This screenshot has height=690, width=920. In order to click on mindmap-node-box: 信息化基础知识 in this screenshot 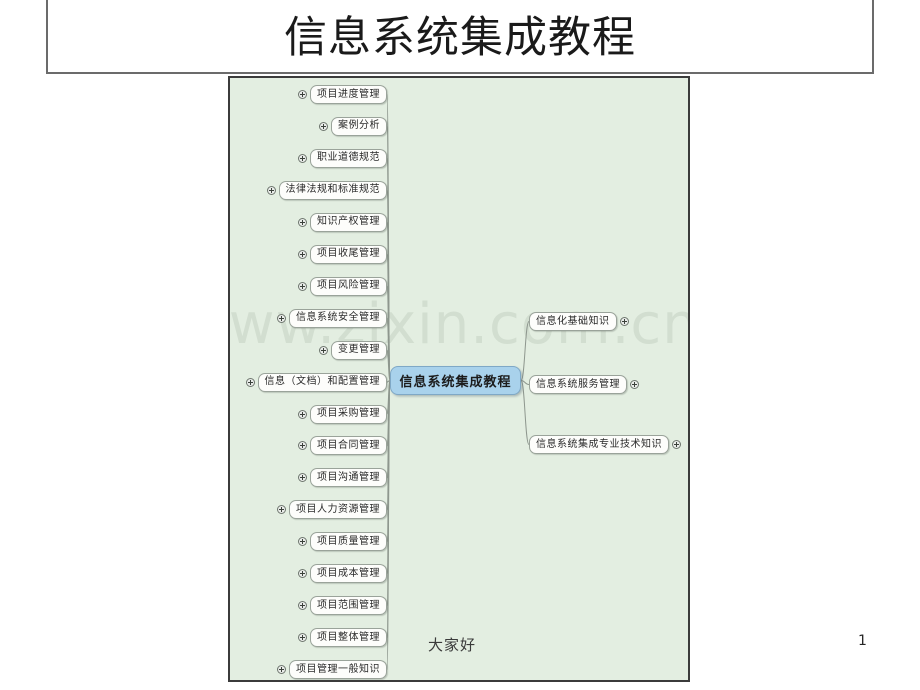, I will do `click(573, 321)`.